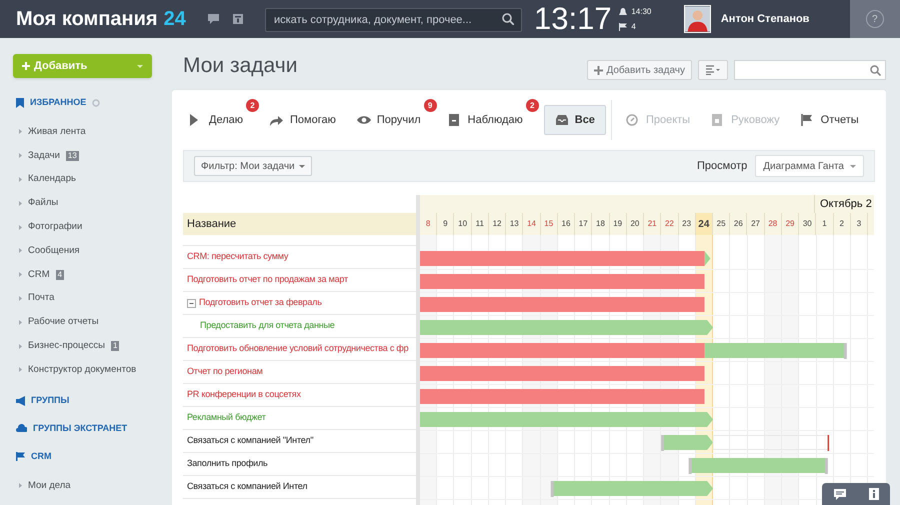 This screenshot has width=900, height=505. I want to click on eye-icon, so click(363, 120).